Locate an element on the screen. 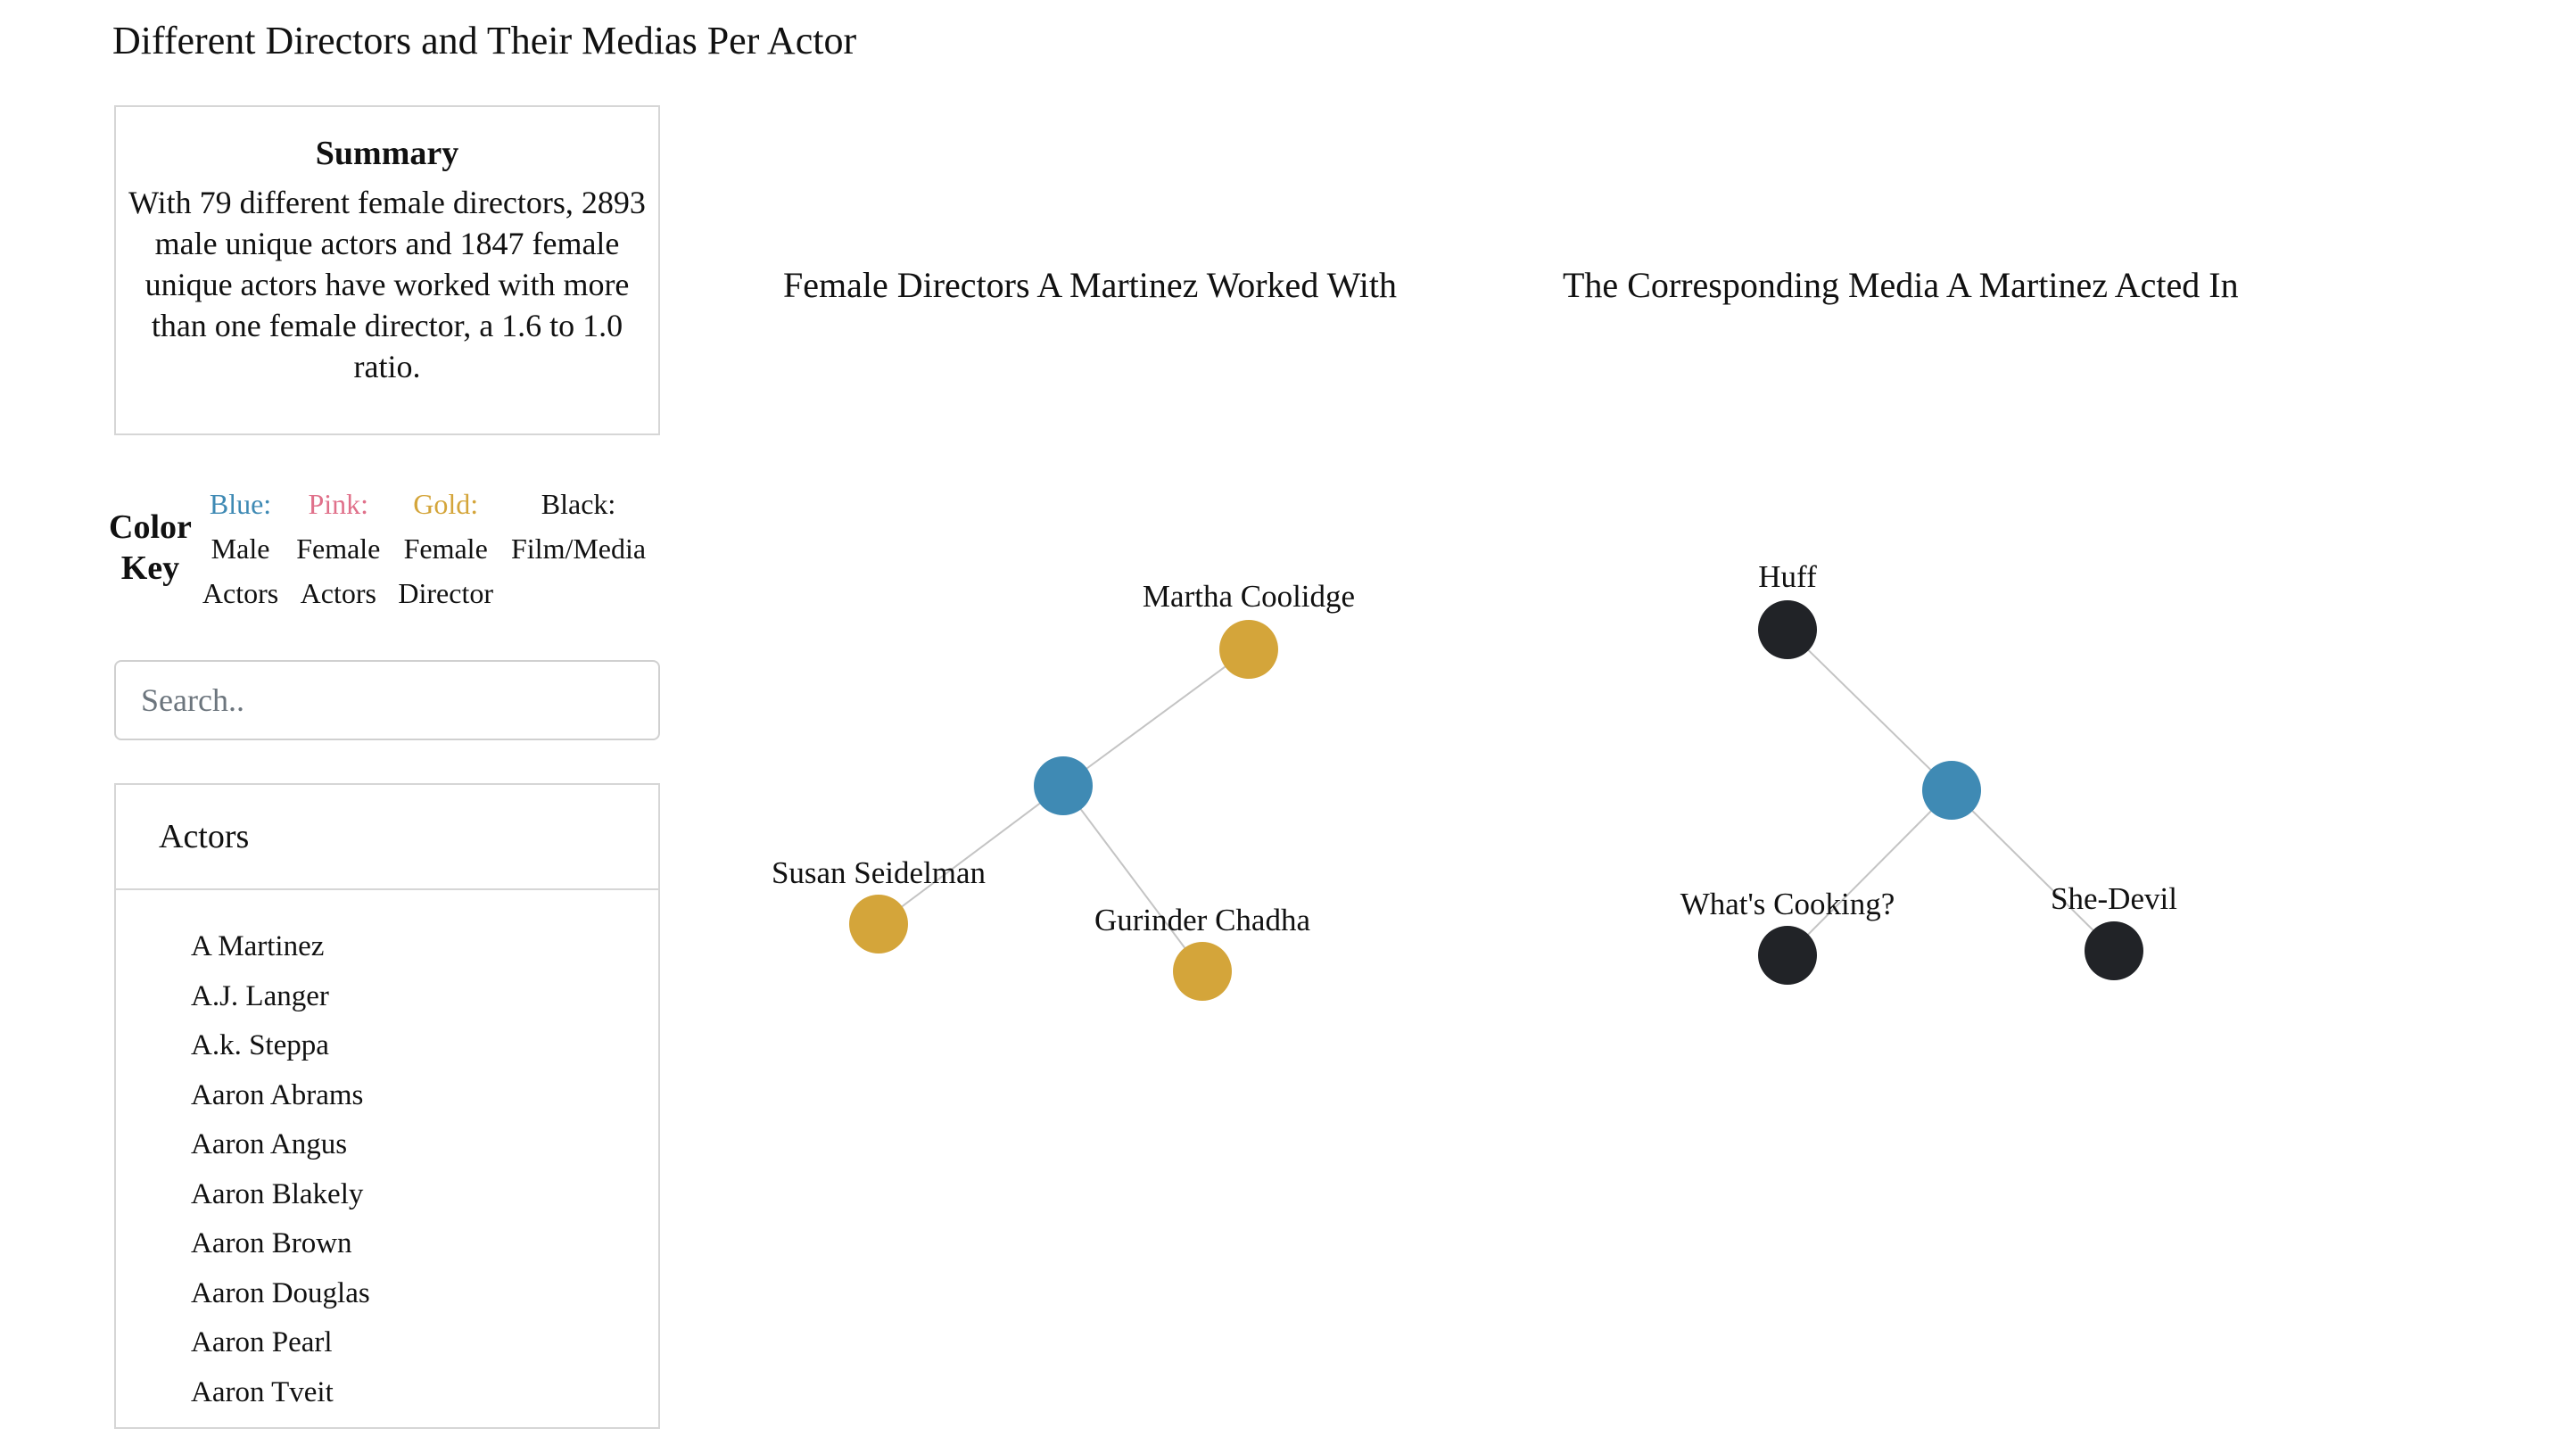  director-node-label: Susan Seidelman is located at coordinates (879, 873).